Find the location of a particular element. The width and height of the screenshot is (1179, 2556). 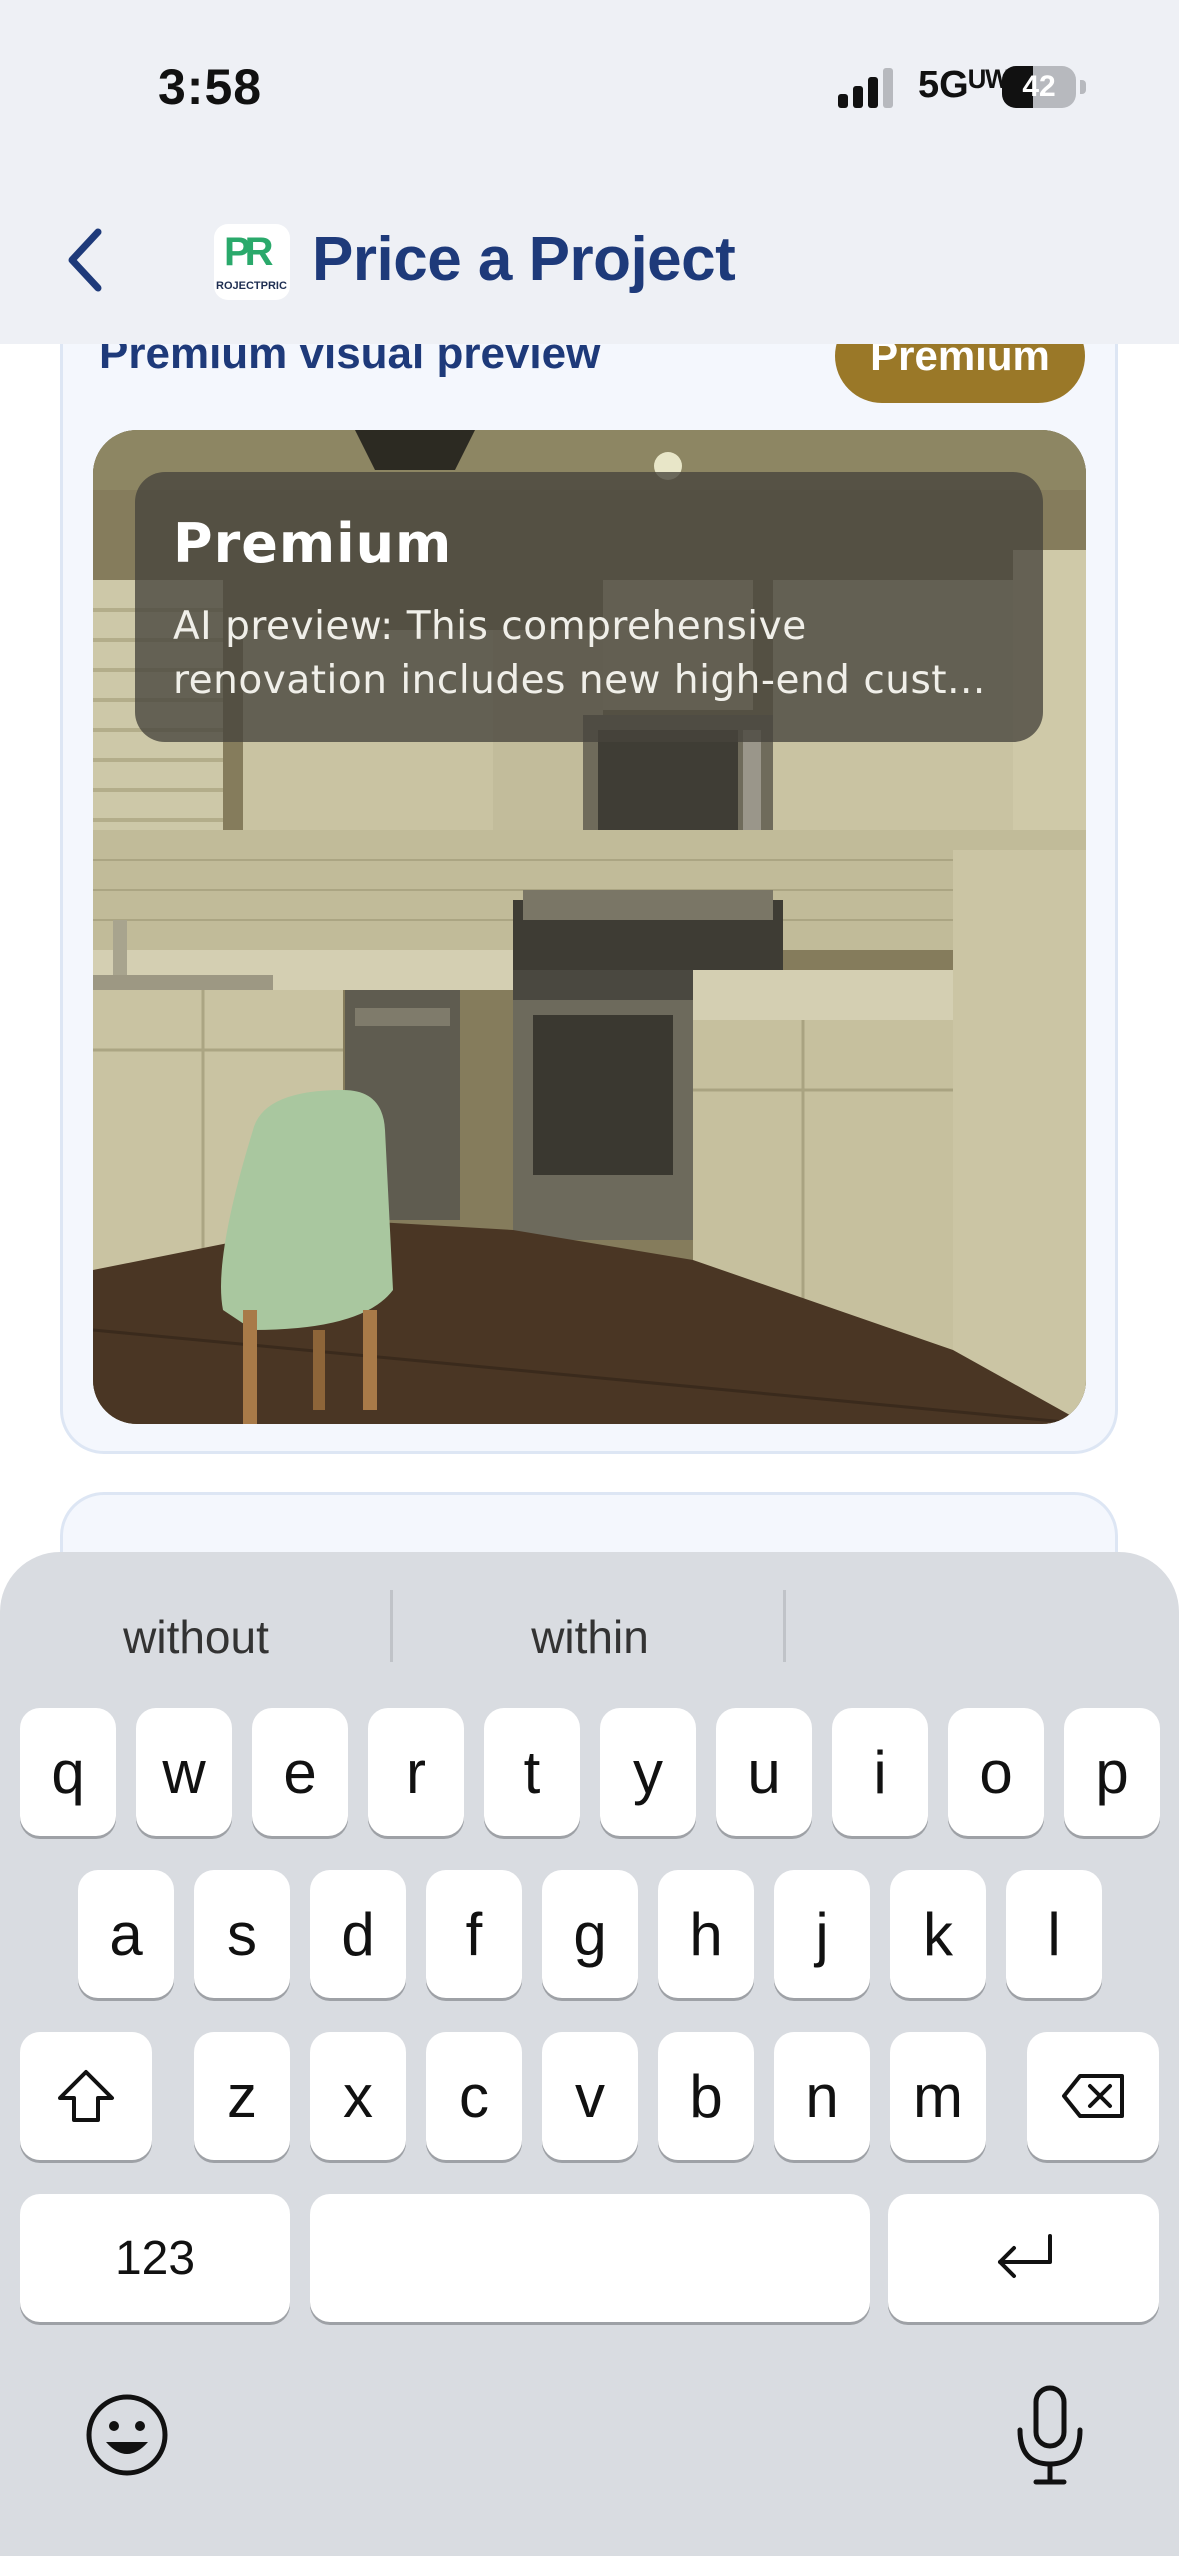

key-i: i is located at coordinates (880, 1772).